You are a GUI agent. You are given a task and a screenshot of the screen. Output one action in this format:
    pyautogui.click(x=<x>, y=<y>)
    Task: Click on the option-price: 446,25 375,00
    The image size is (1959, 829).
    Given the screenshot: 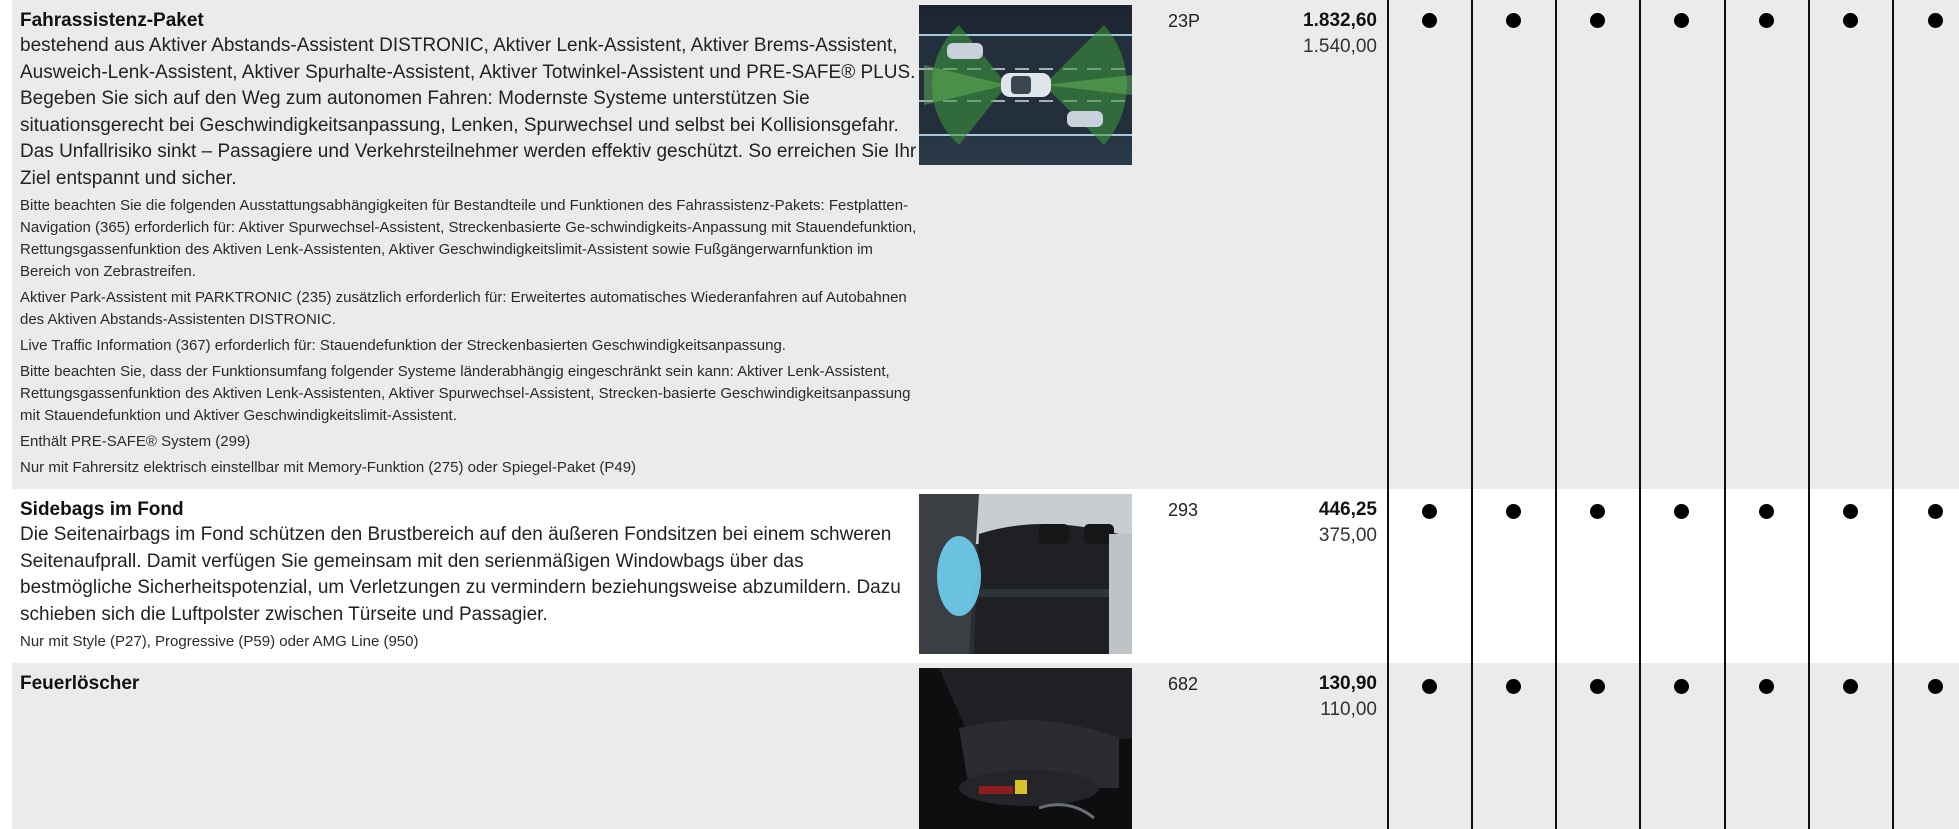 What is the action you would take?
    pyautogui.click(x=1348, y=523)
    